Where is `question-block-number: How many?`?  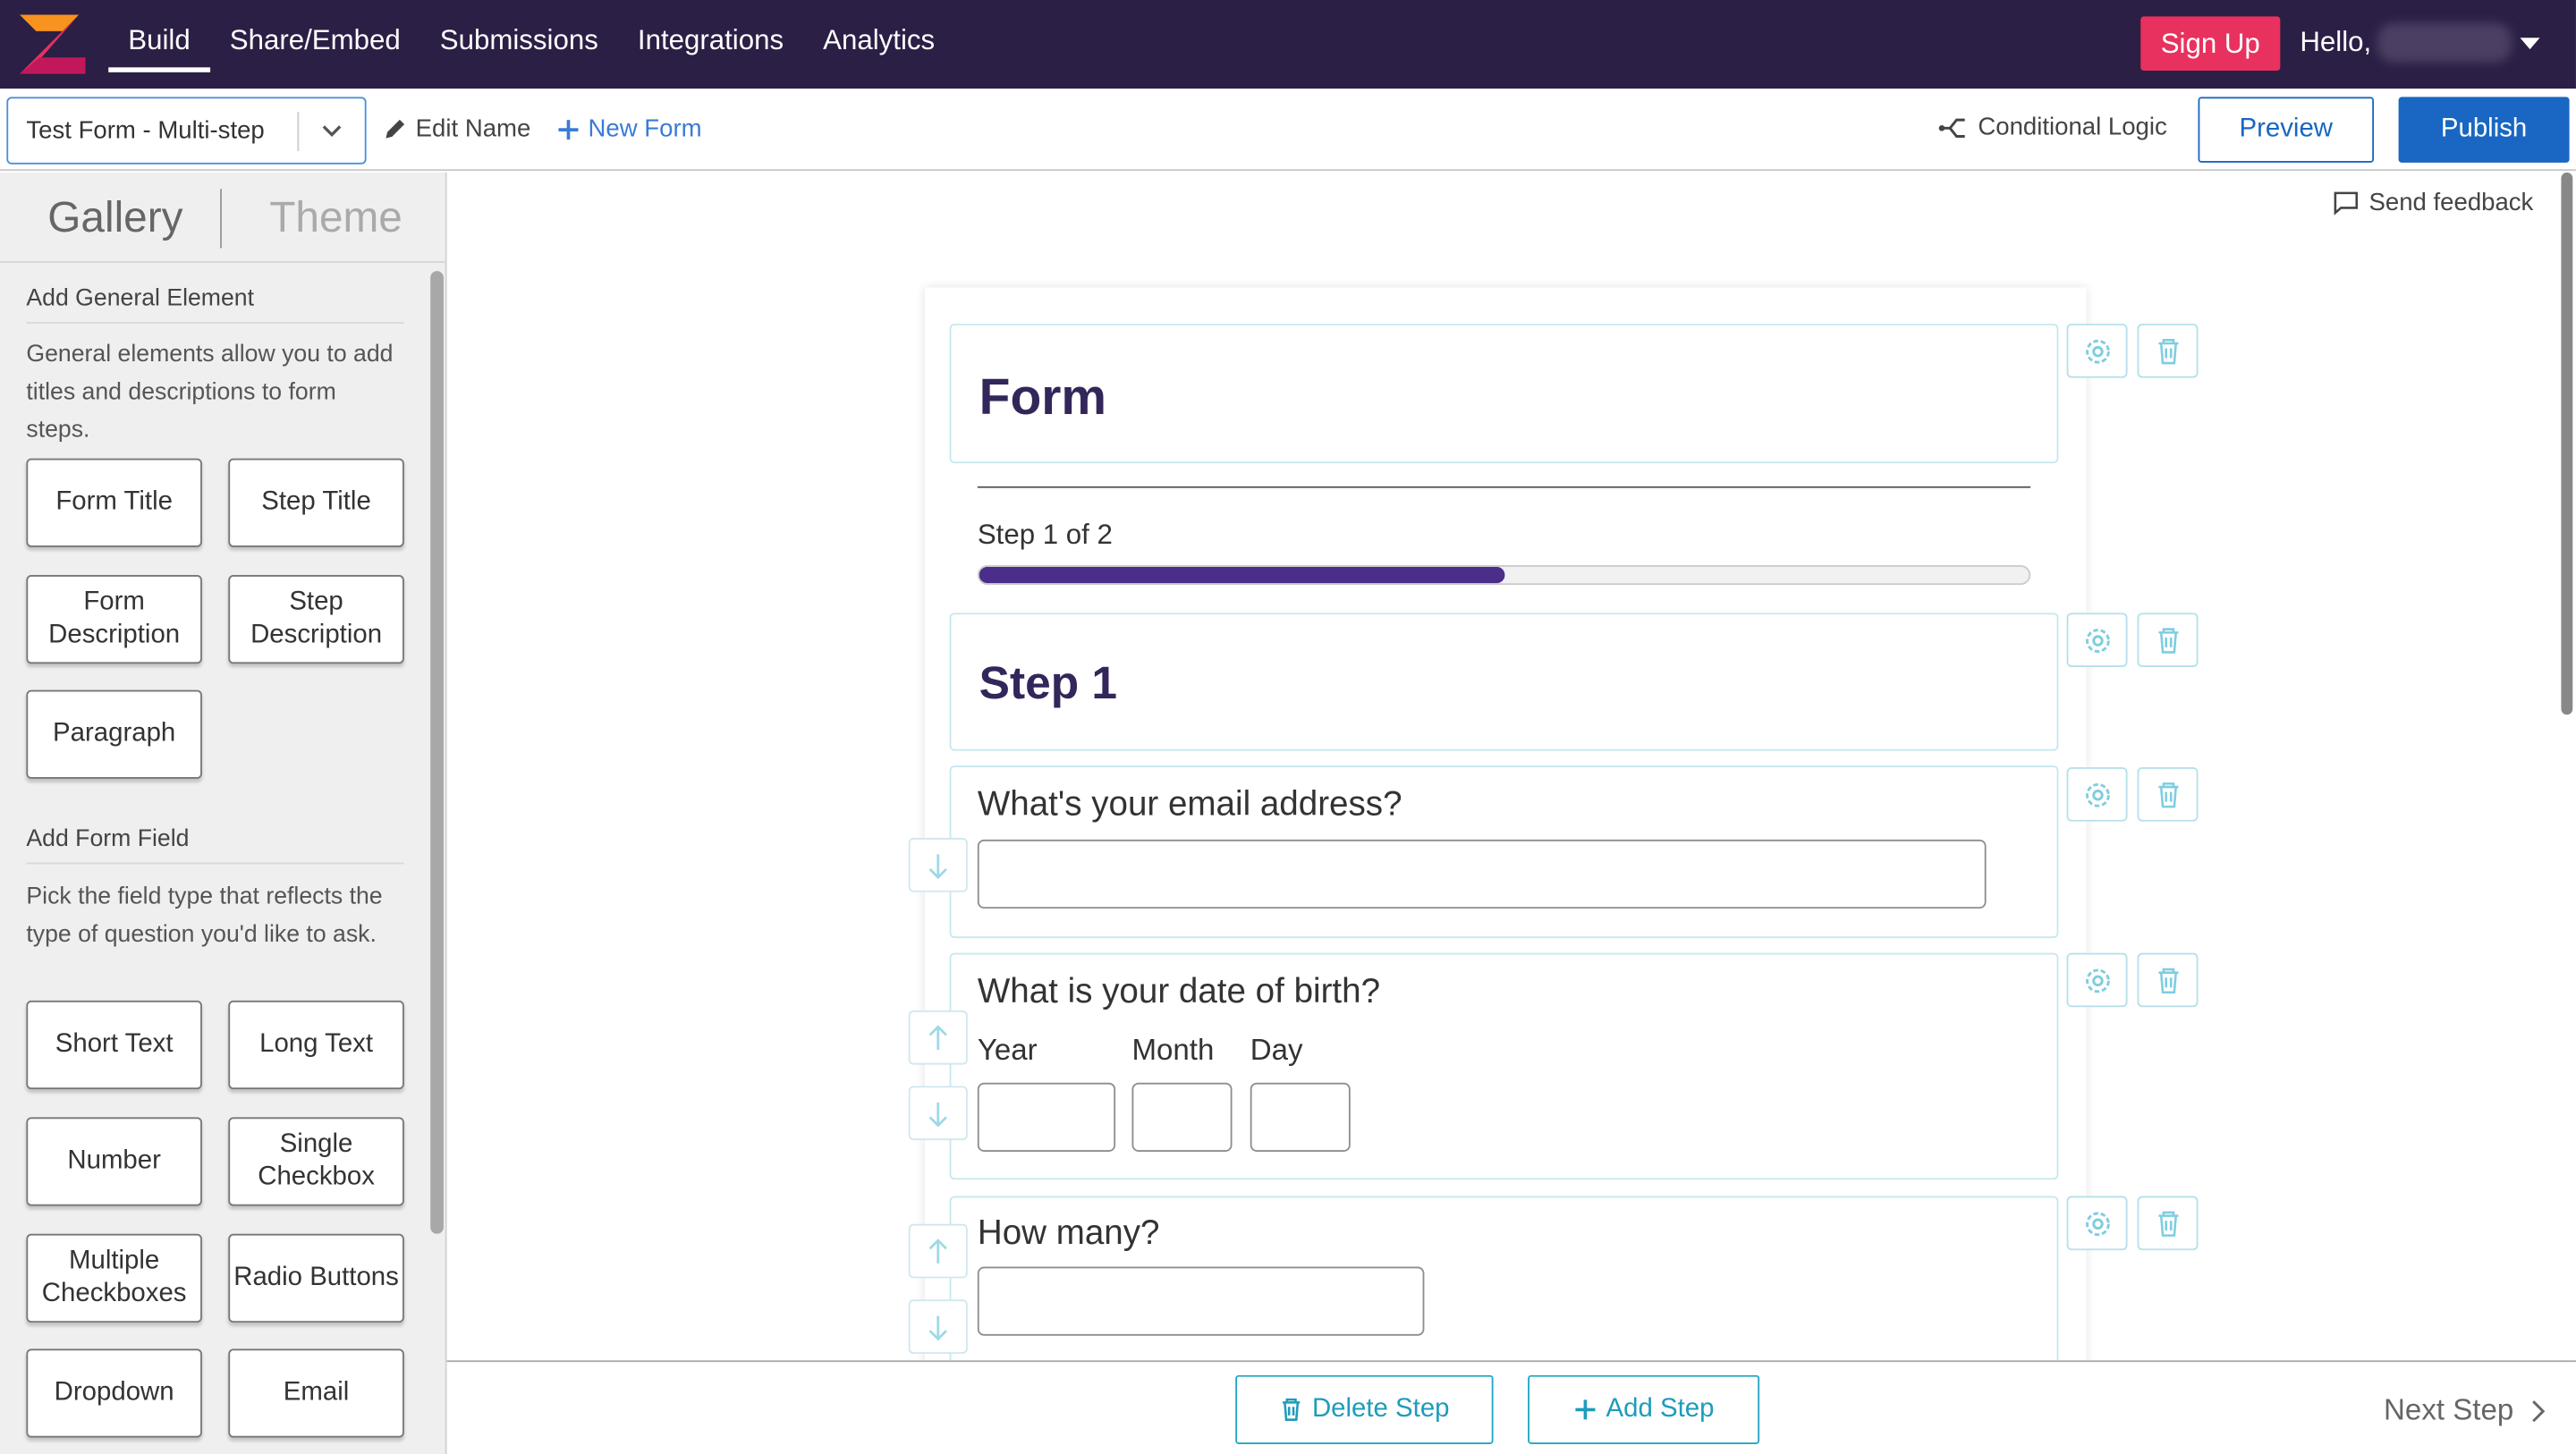
question-block-number: How many? is located at coordinates (1504, 1278).